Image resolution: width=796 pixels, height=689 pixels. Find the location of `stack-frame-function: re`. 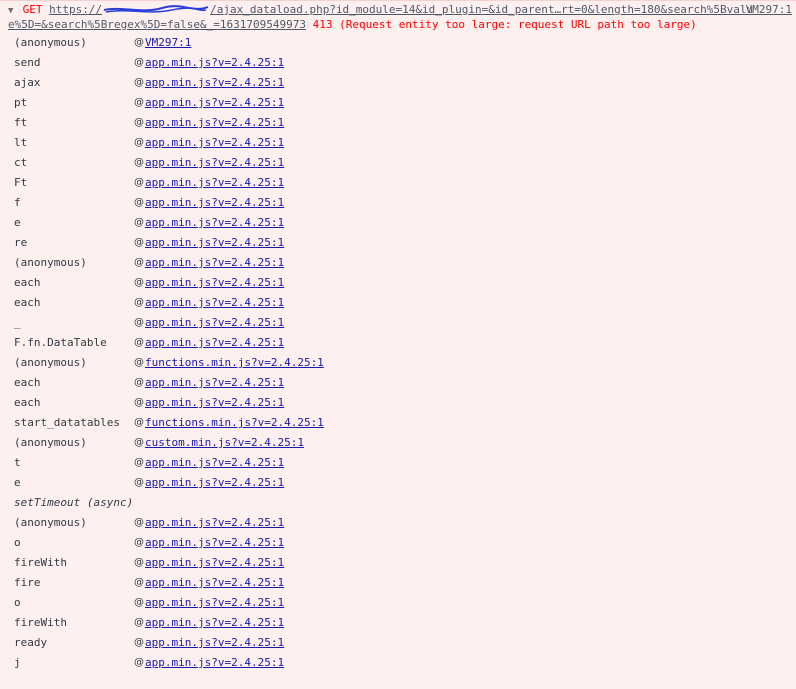

stack-frame-function: re is located at coordinates (21, 242).